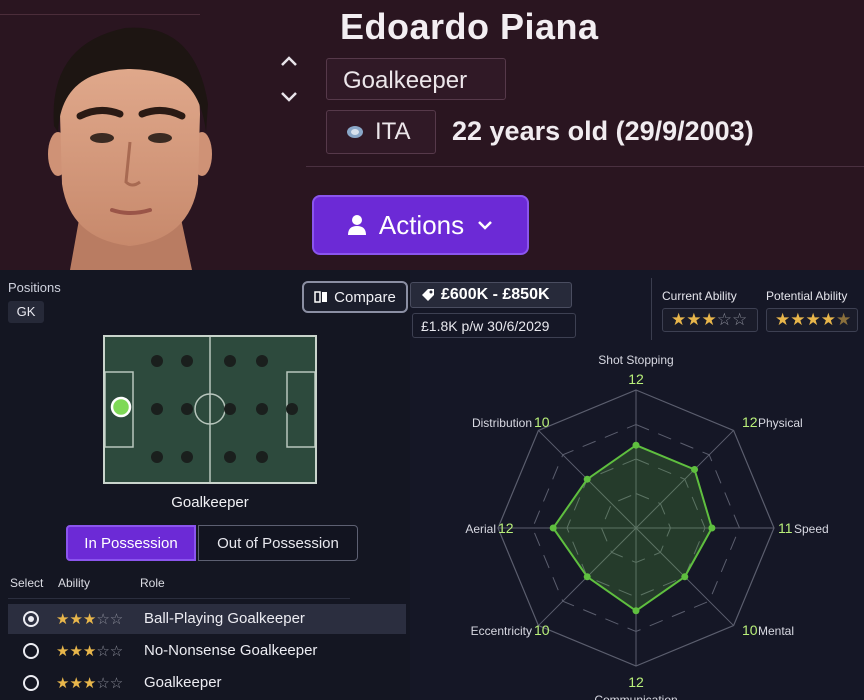 The image size is (864, 700). I want to click on potential-ability-stars: ★★★★★, so click(812, 320).